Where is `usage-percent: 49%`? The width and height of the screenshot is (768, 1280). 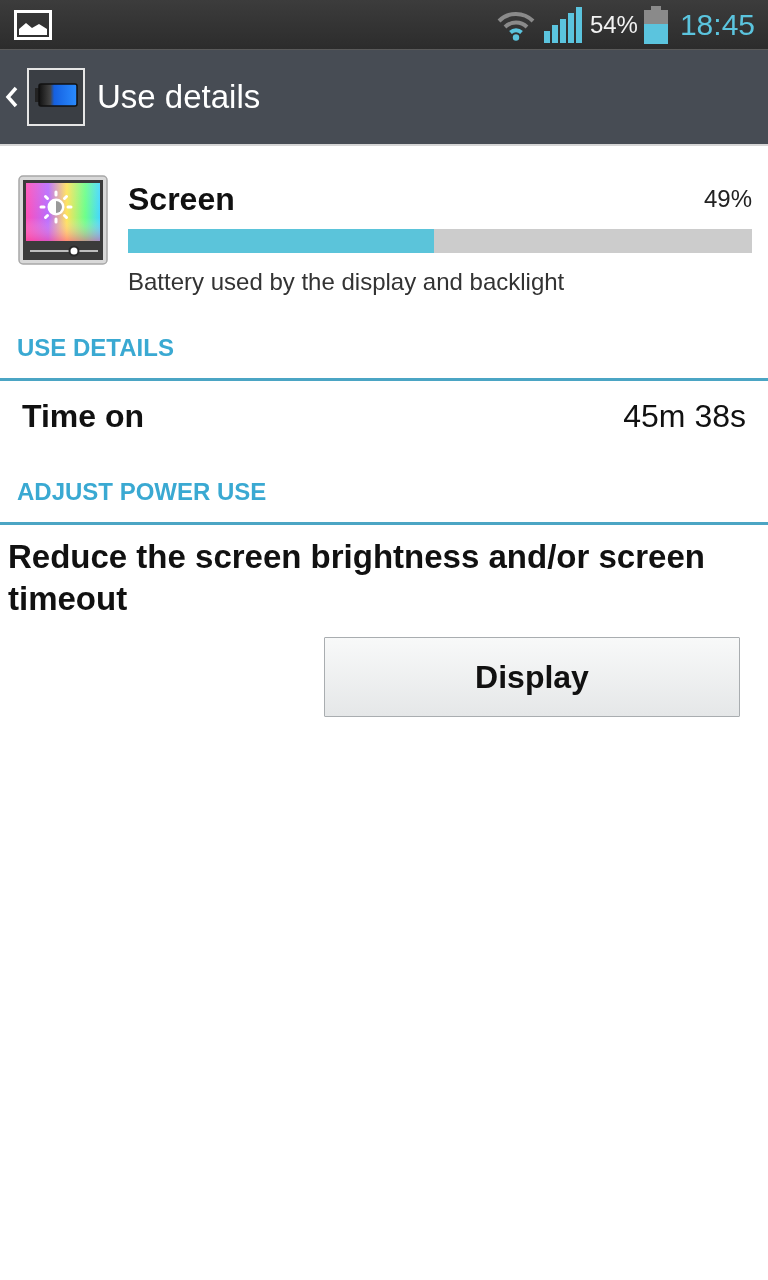 usage-percent: 49% is located at coordinates (727, 199).